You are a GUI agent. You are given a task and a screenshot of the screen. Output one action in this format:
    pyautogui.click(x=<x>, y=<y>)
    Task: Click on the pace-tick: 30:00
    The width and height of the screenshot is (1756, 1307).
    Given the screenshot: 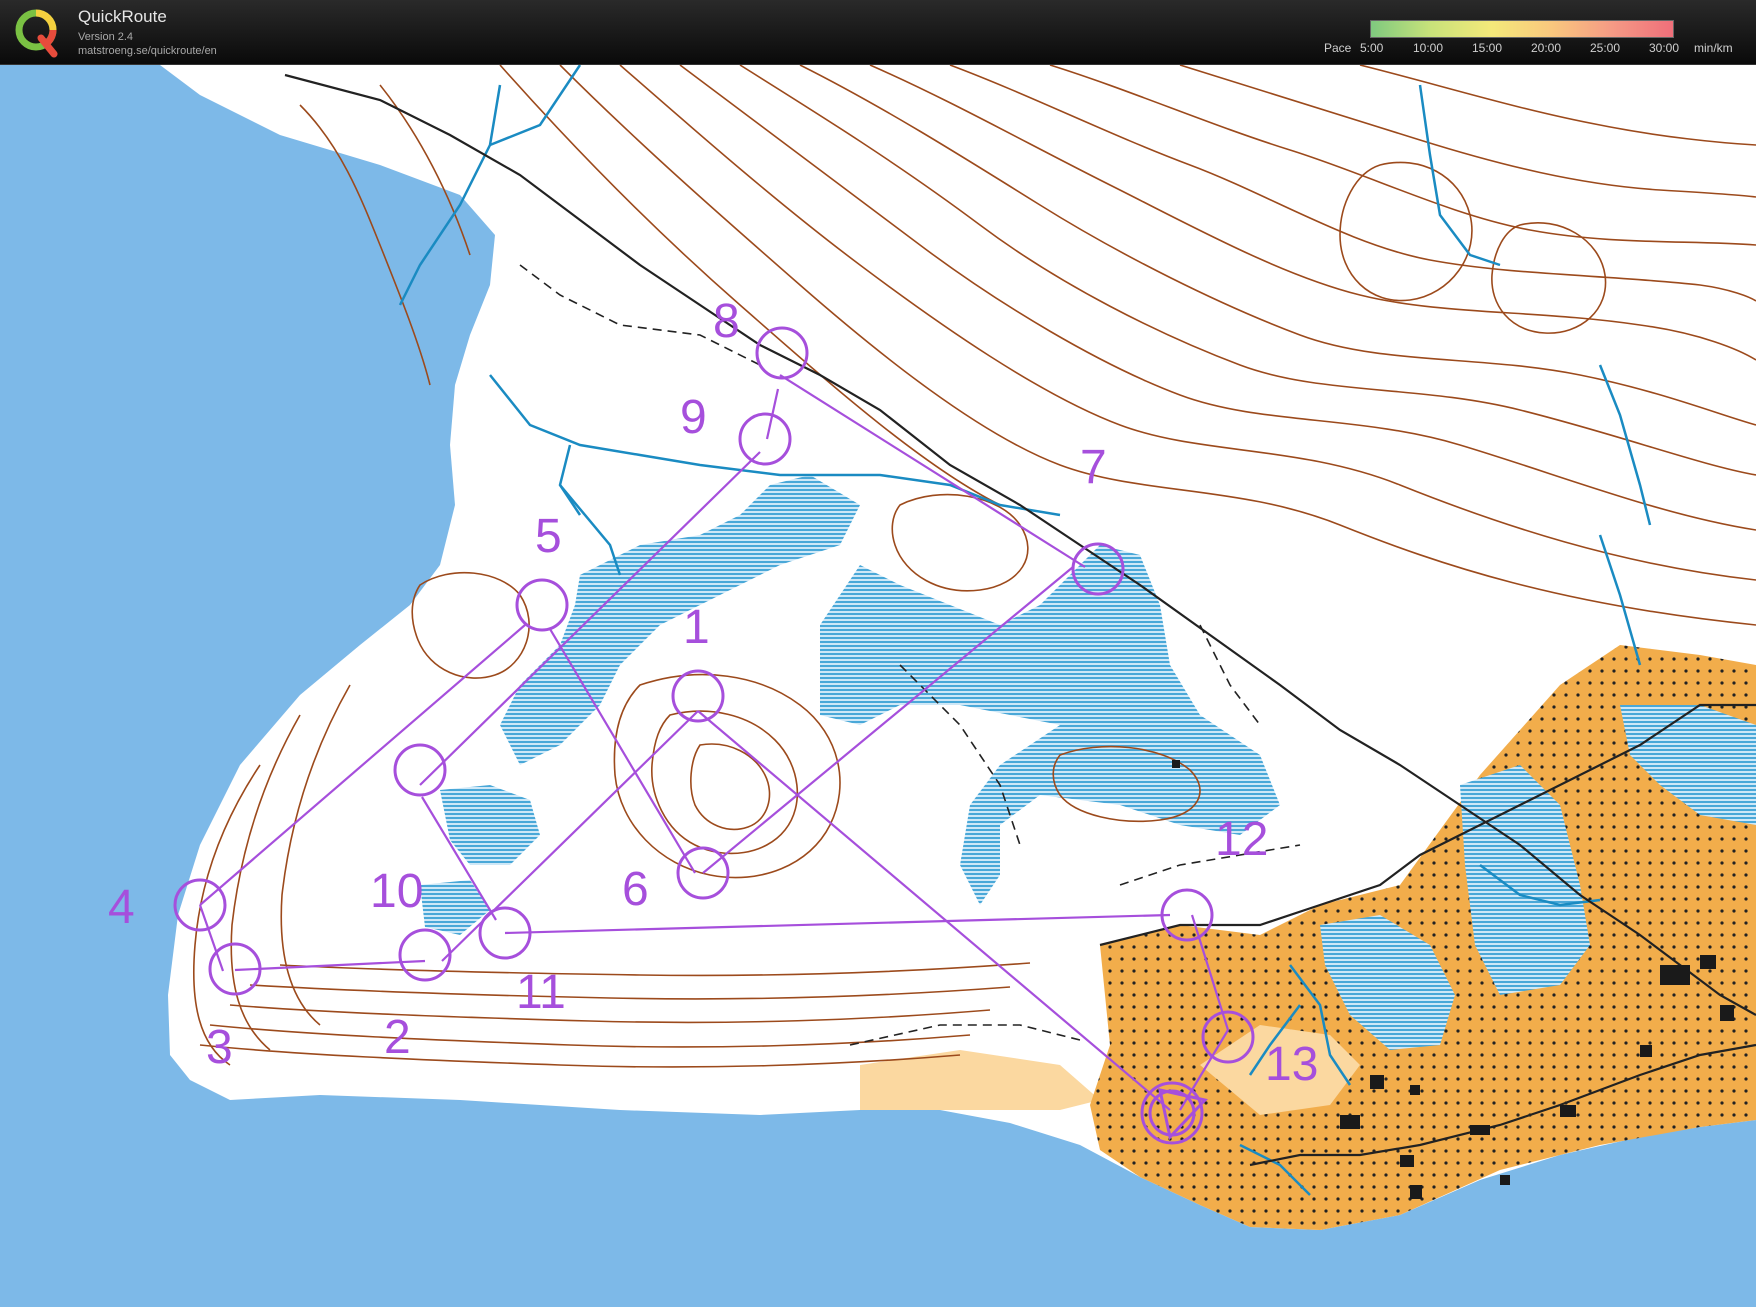 What is the action you would take?
    pyautogui.click(x=1664, y=48)
    